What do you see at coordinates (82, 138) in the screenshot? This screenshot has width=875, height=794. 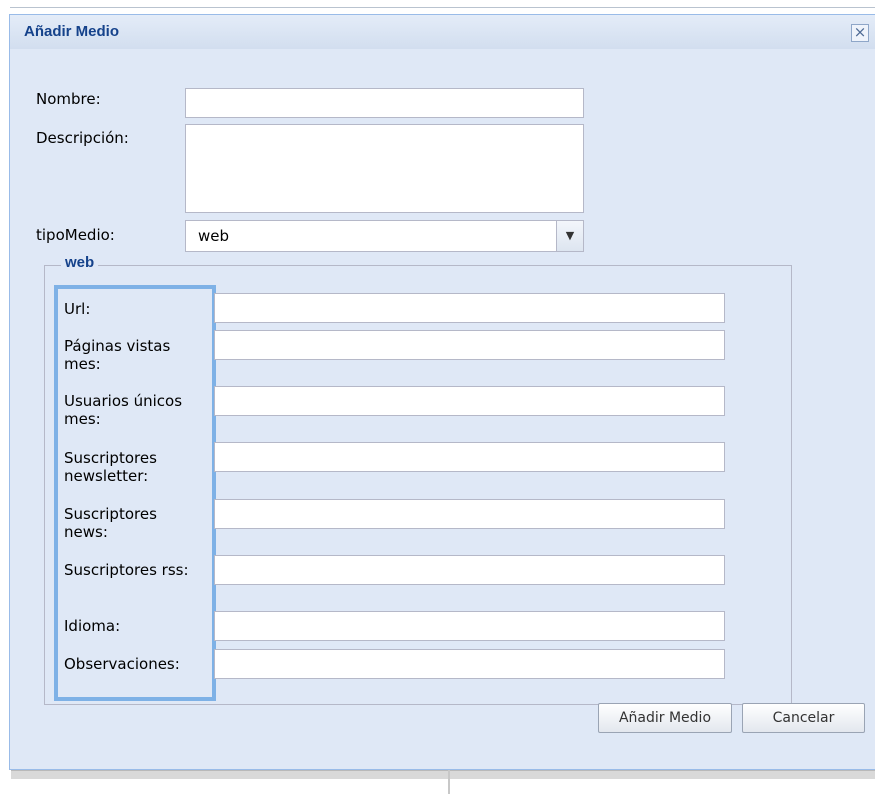 I see `descripcion-label: Descripción:` at bounding box center [82, 138].